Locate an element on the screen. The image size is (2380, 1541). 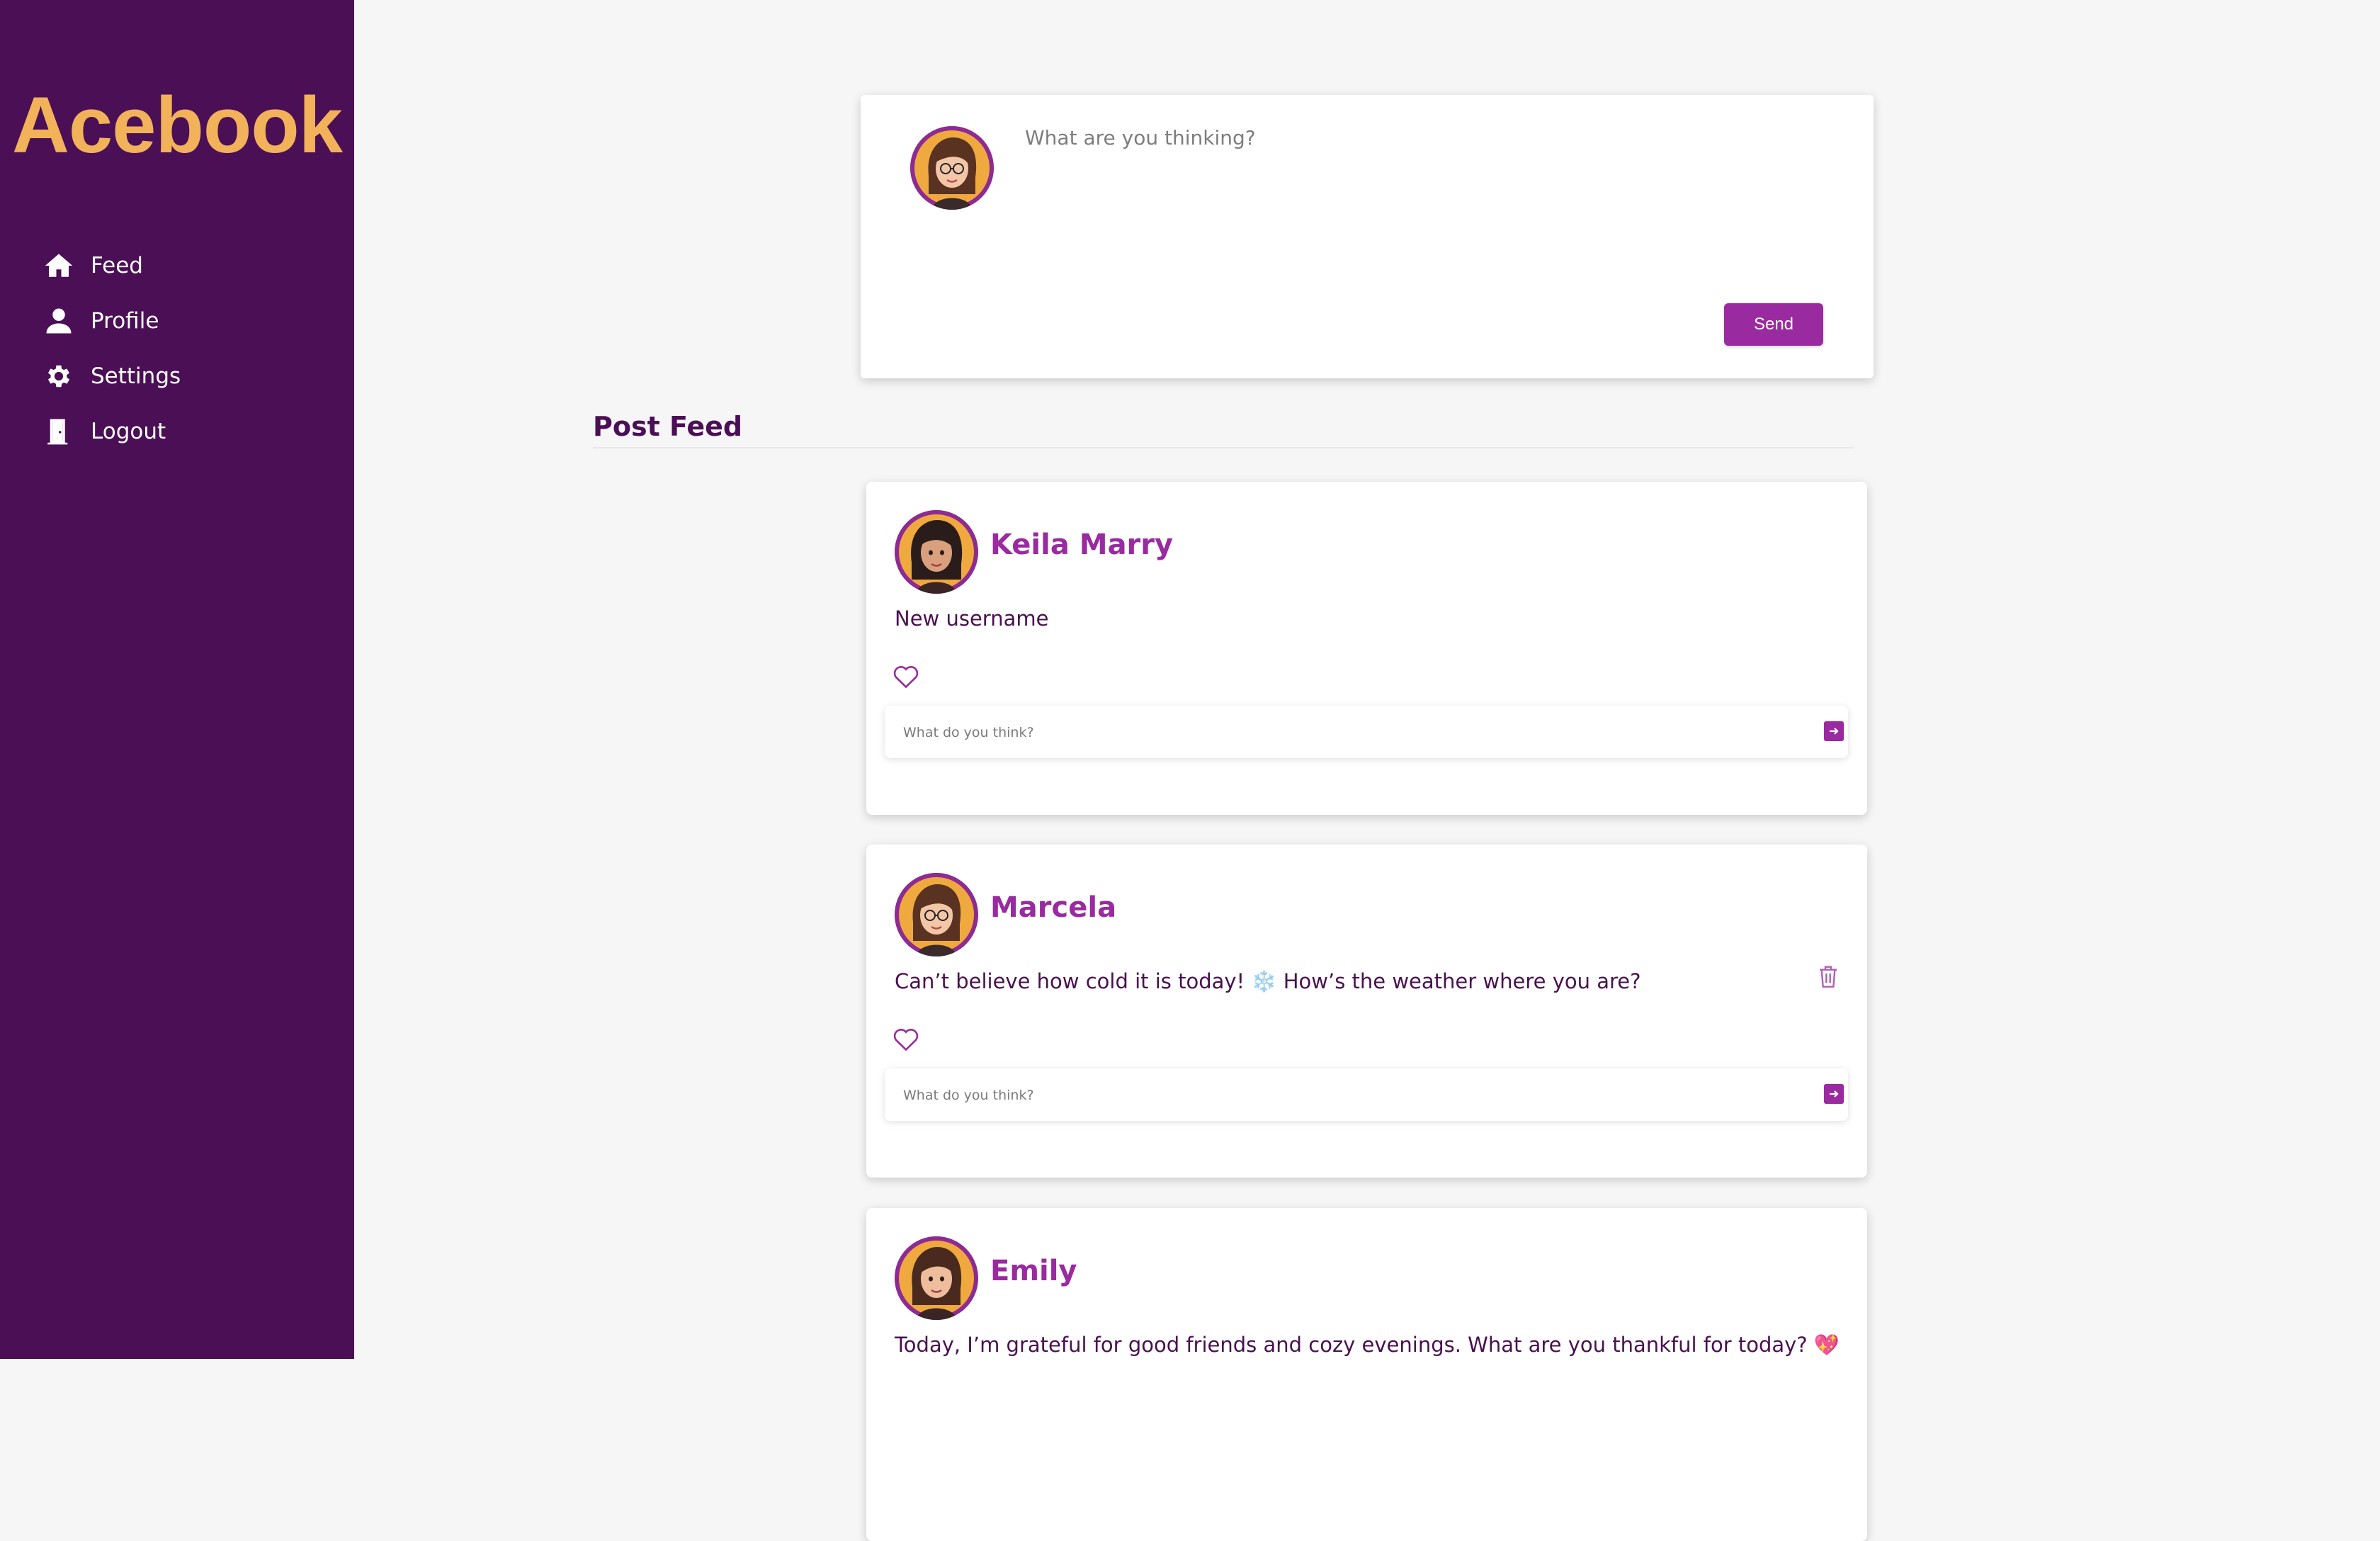
post-author: Marcela is located at coordinates (1053, 907).